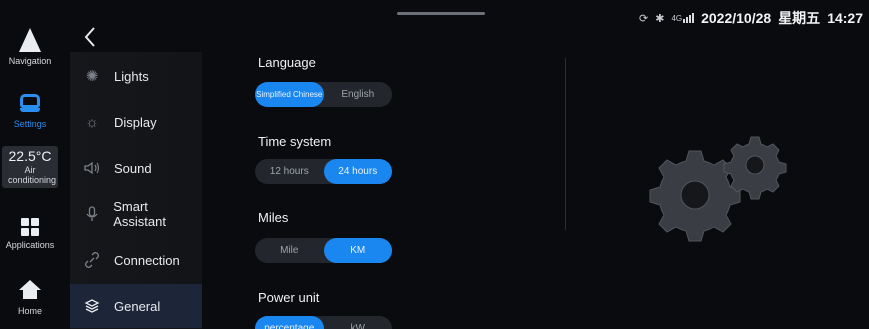 The height and width of the screenshot is (329, 869). I want to click on status-bar: ⟳ ✱ 4G 2022/10/28 星期五 14:27, so click(751, 18).